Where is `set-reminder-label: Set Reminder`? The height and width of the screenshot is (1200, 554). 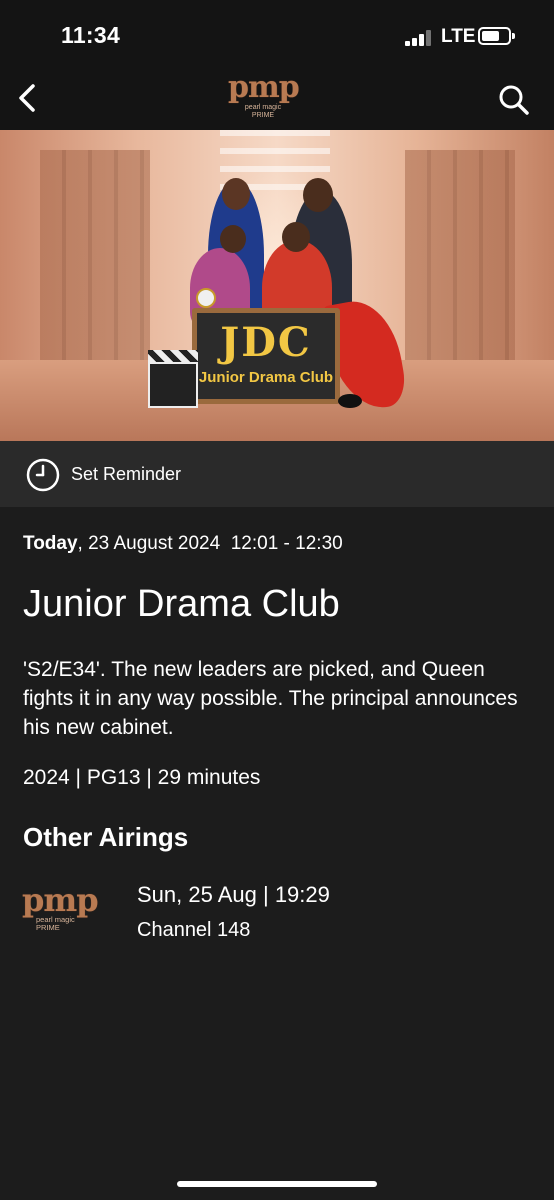 set-reminder-label: Set Reminder is located at coordinates (126, 474).